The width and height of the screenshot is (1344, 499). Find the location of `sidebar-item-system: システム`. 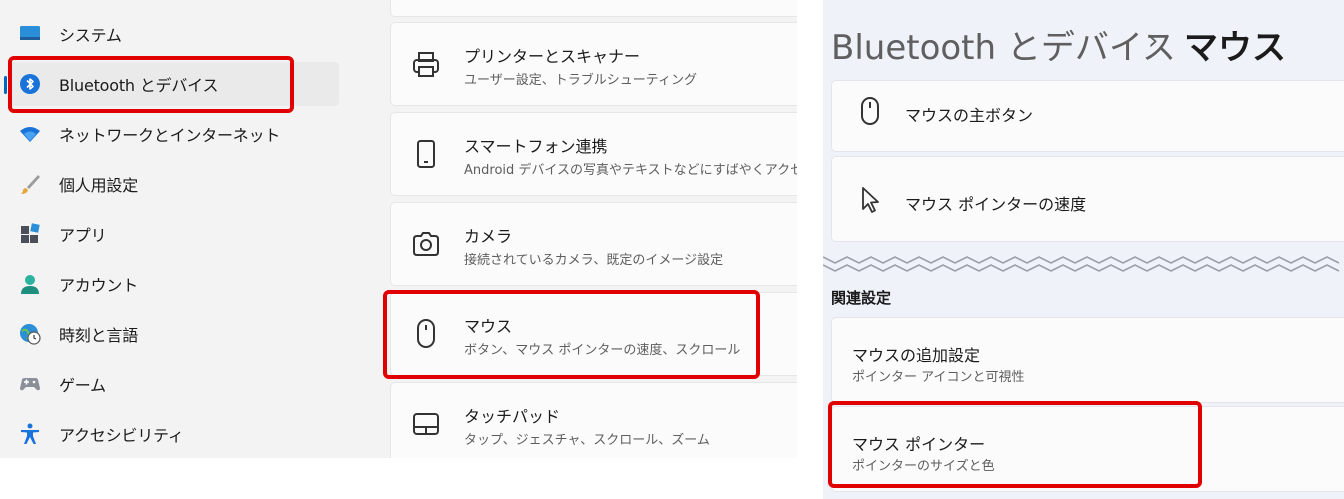

sidebar-item-system: システム is located at coordinates (174, 34).